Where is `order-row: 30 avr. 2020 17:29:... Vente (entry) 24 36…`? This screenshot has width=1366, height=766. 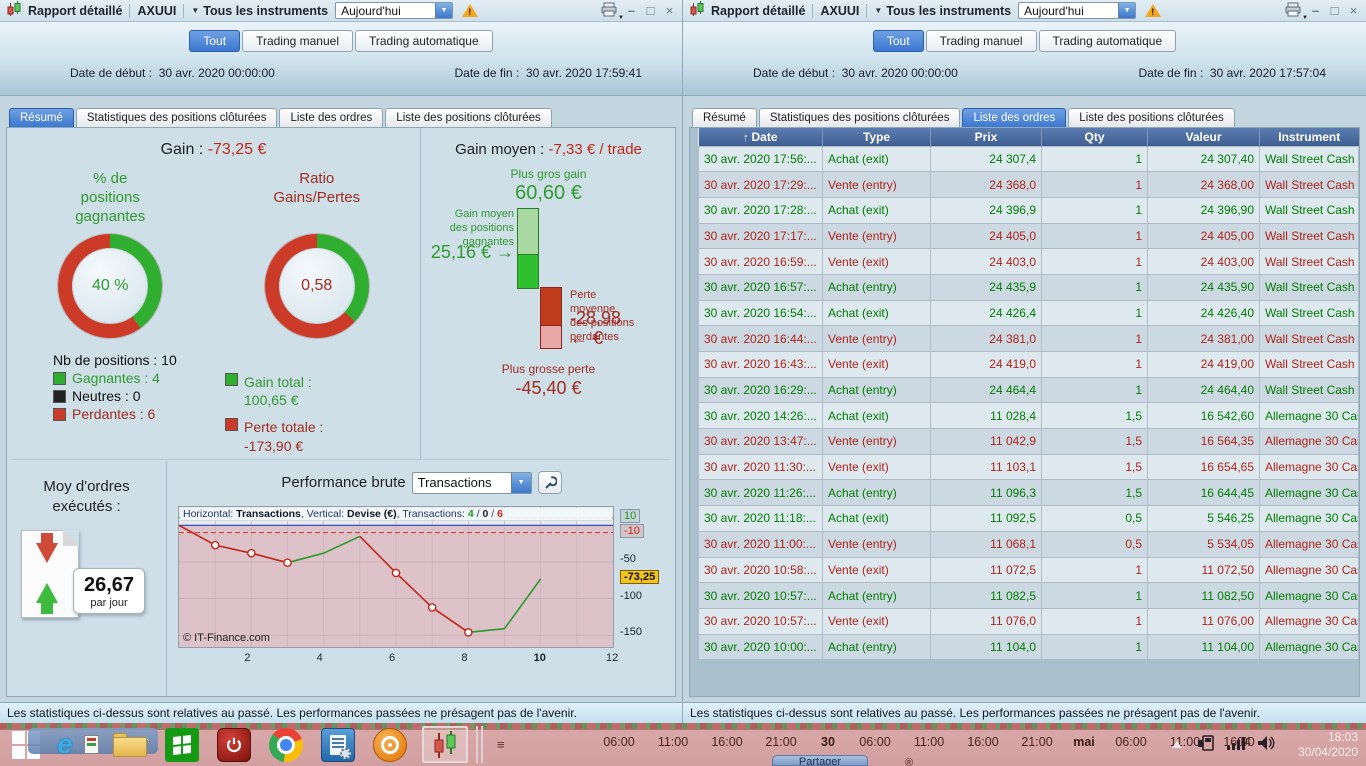
order-row: 30 avr. 2020 17:29:... Vente (entry) 24 36… is located at coordinates (1028, 184).